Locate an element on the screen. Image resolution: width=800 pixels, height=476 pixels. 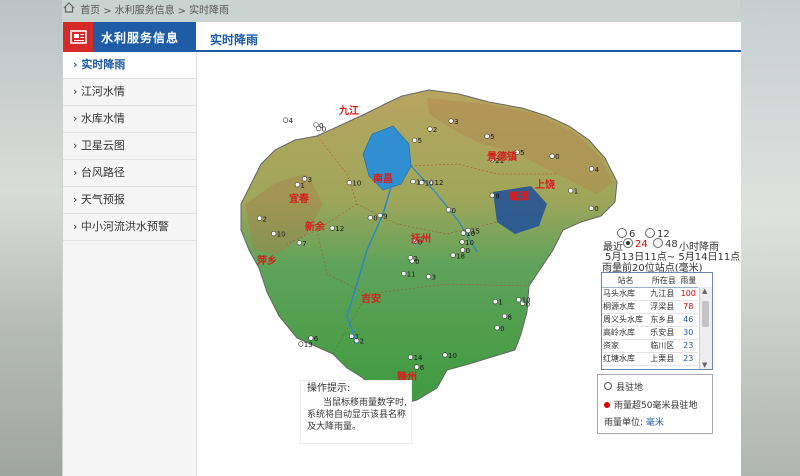
sidebar-item-weather-forecast: › 天气预报 is located at coordinates (129, 200).